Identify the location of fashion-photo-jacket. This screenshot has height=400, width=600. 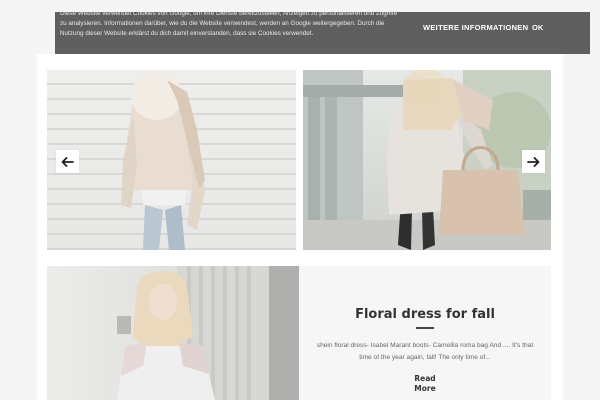
(163, 161).